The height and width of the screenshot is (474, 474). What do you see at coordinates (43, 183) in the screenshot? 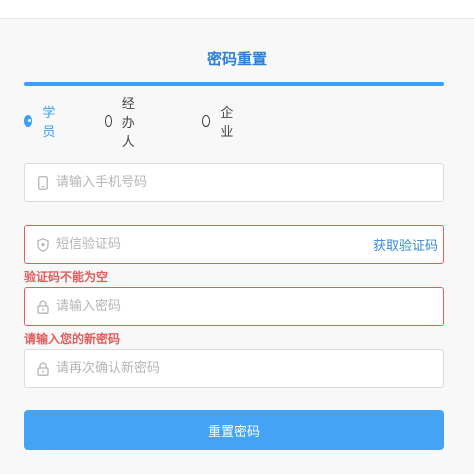
I see `phone-icon` at bounding box center [43, 183].